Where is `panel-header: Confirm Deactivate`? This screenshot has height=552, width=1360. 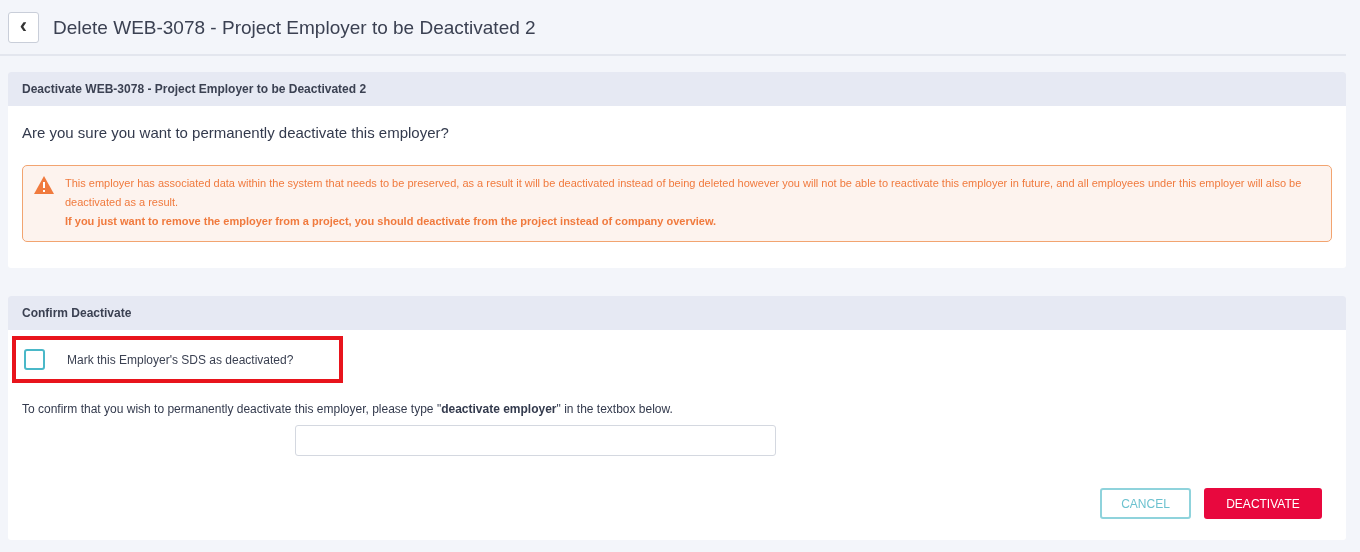 panel-header: Confirm Deactivate is located at coordinates (677, 313).